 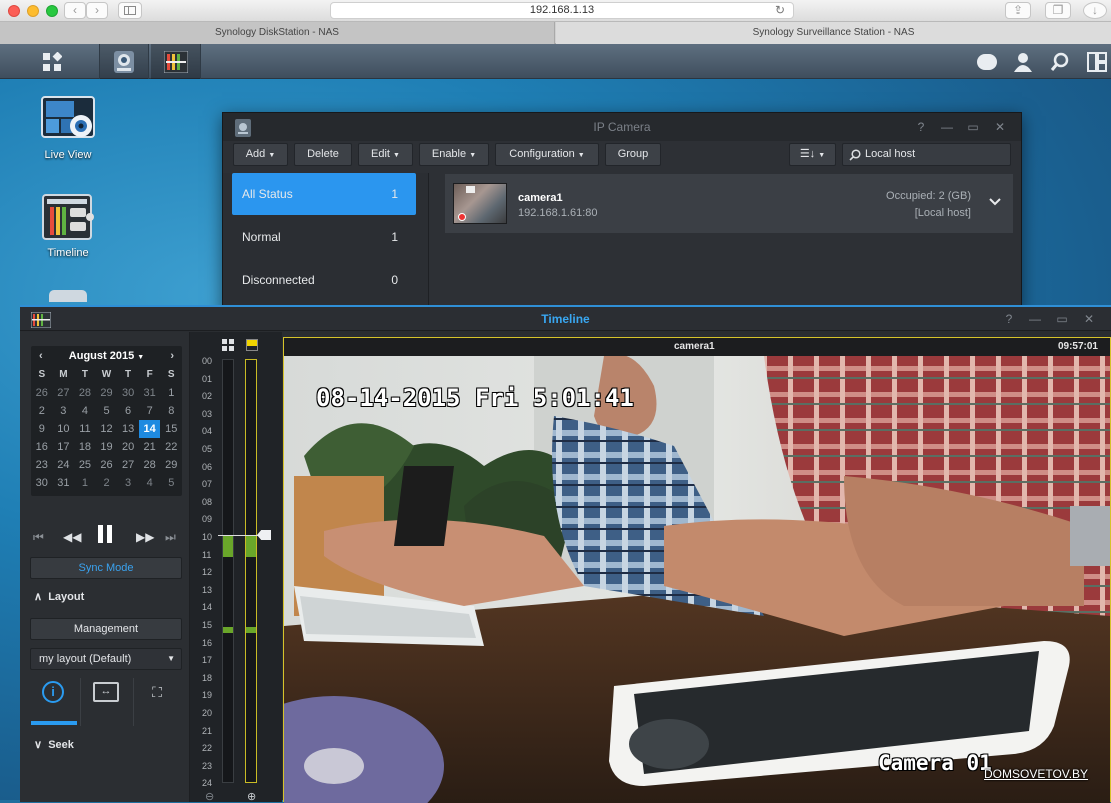 I want to click on enable-button: Enable ▼, so click(x=454, y=154).